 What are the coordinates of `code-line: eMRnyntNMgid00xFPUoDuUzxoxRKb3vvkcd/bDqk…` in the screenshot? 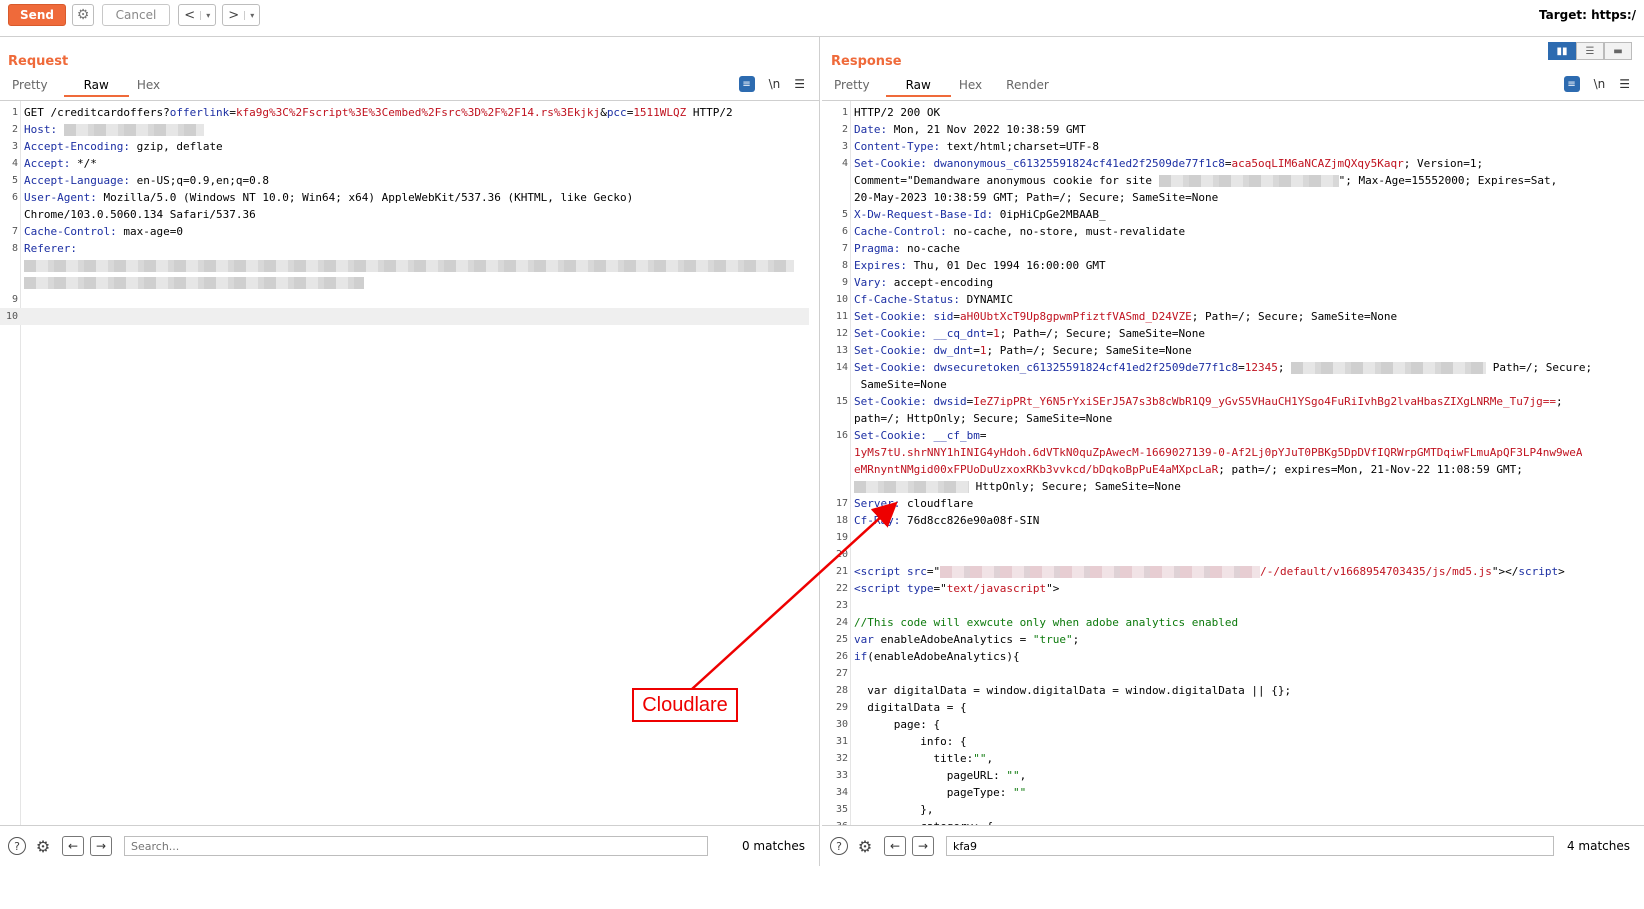 It's located at (1188, 469).